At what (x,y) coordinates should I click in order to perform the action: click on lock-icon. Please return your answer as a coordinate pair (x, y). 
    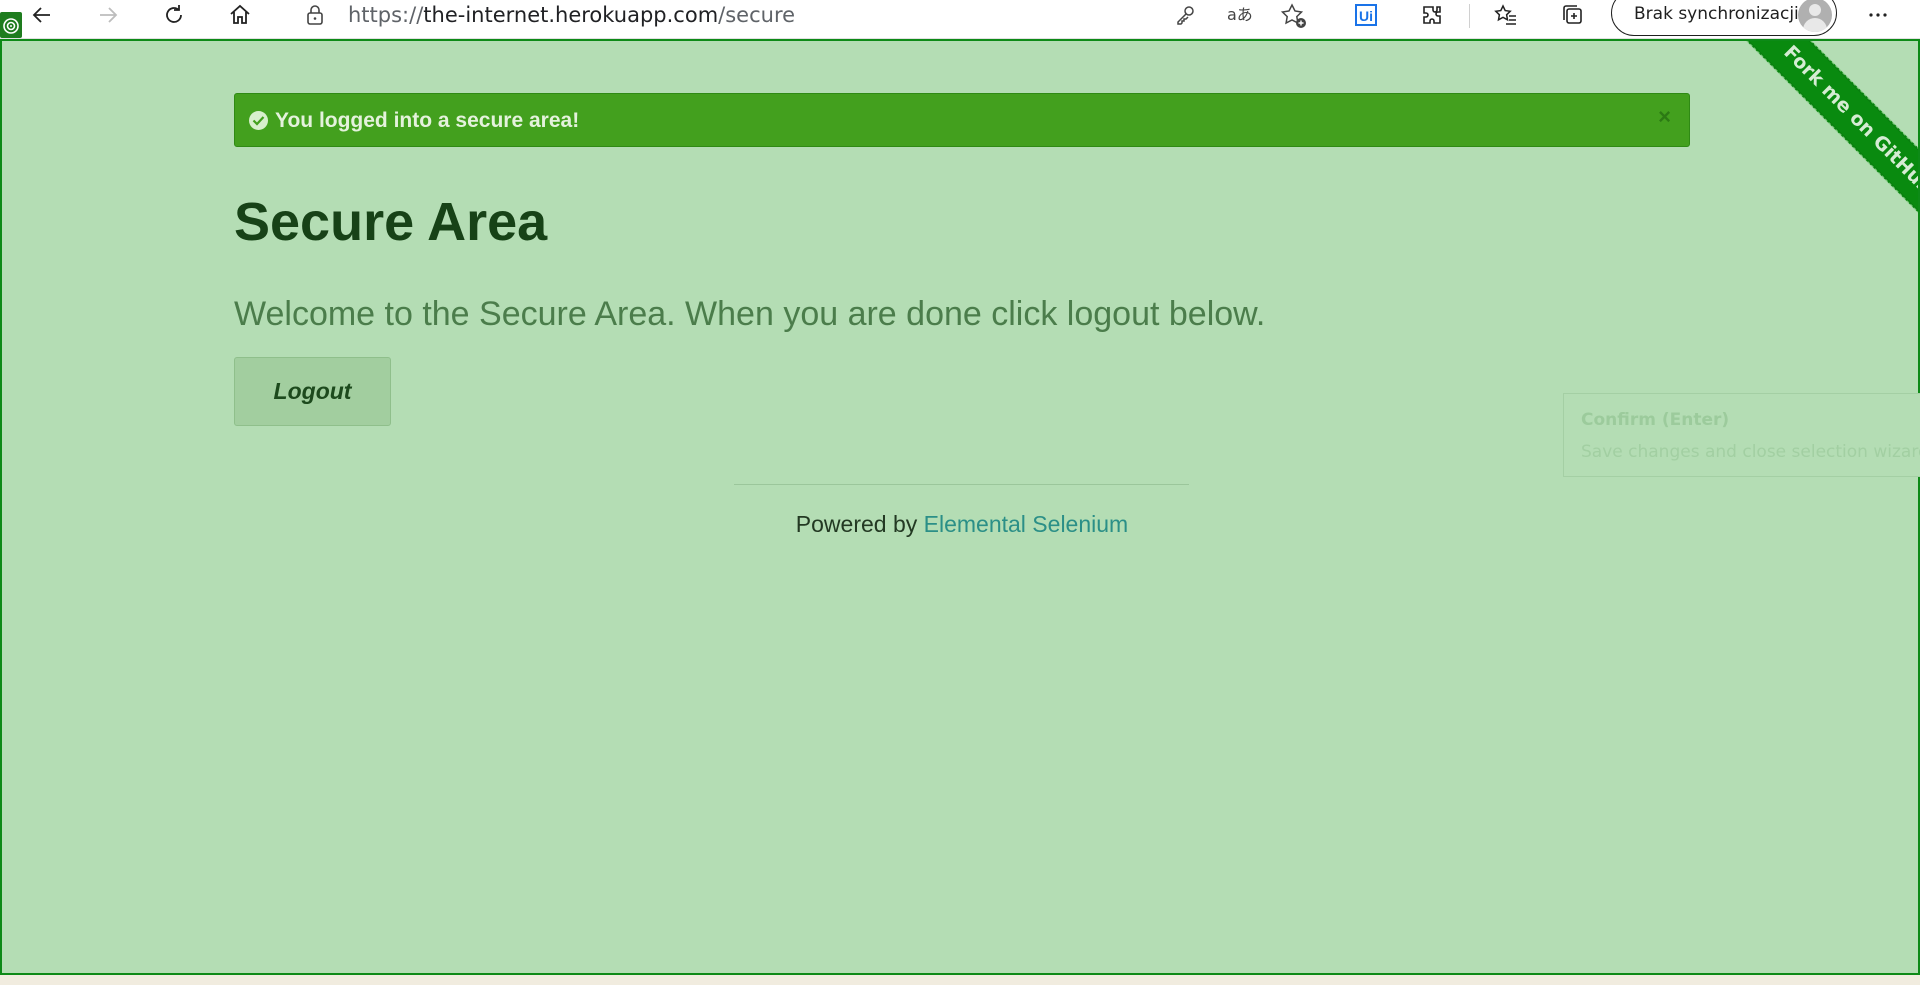
    Looking at the image, I should click on (315, 15).